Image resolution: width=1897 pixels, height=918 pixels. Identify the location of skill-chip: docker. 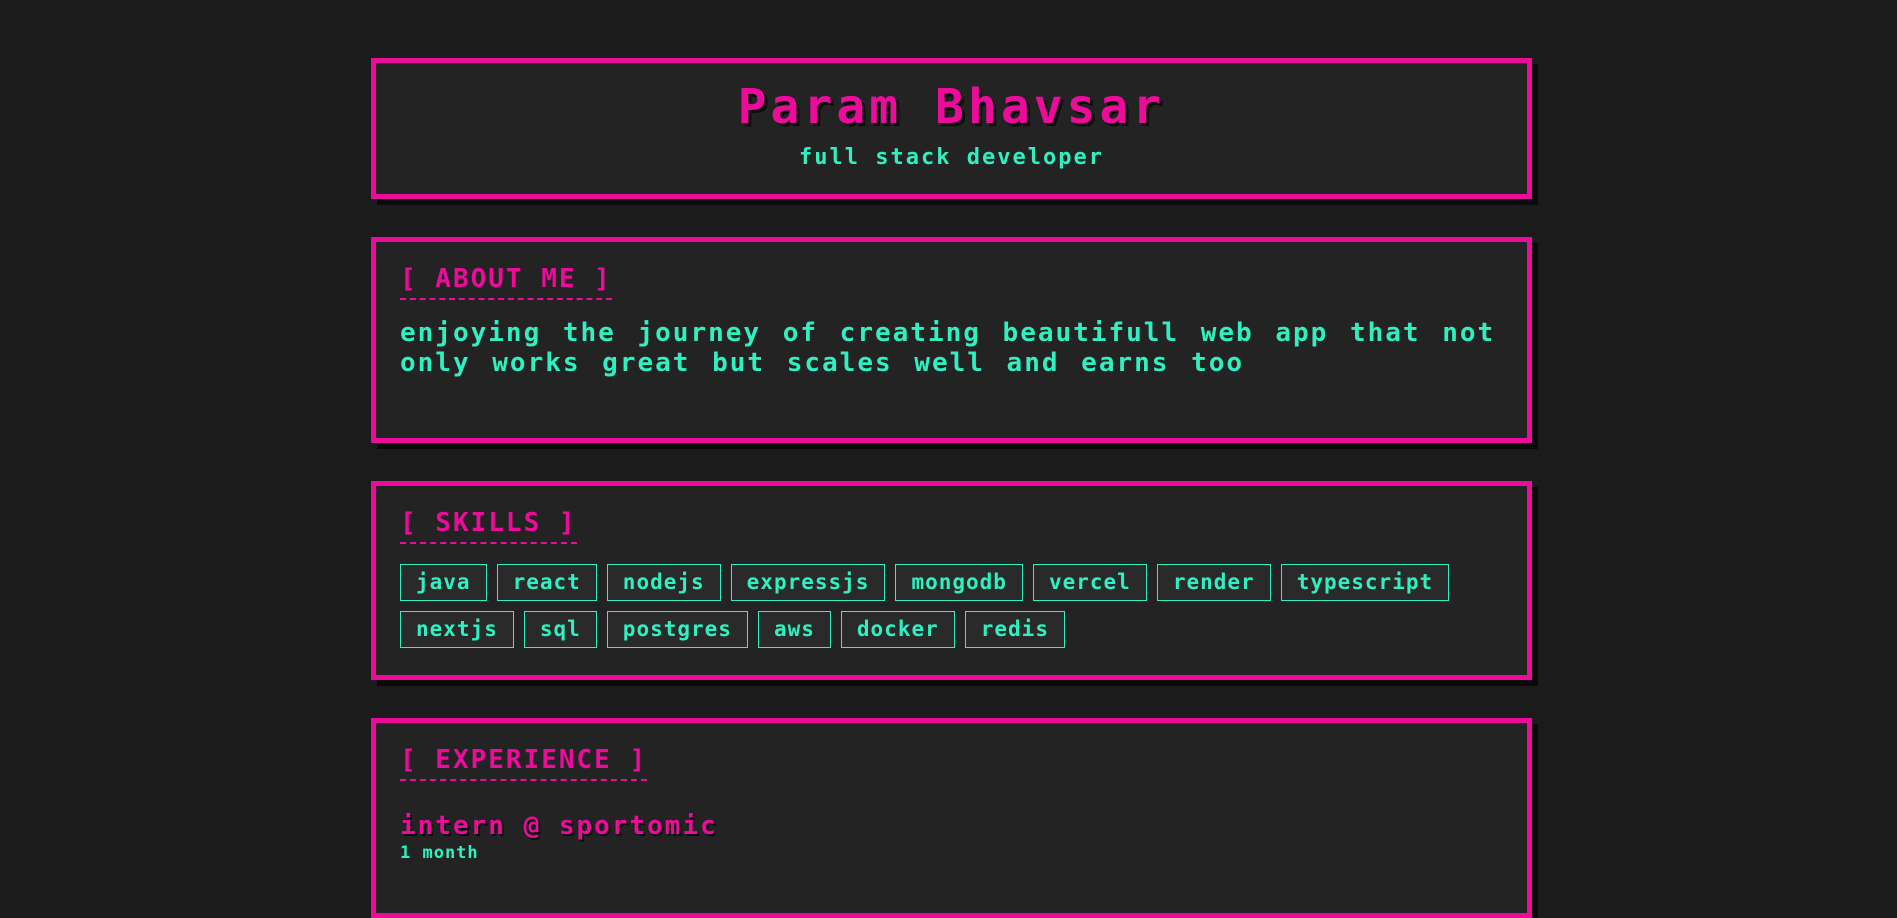
(897, 629).